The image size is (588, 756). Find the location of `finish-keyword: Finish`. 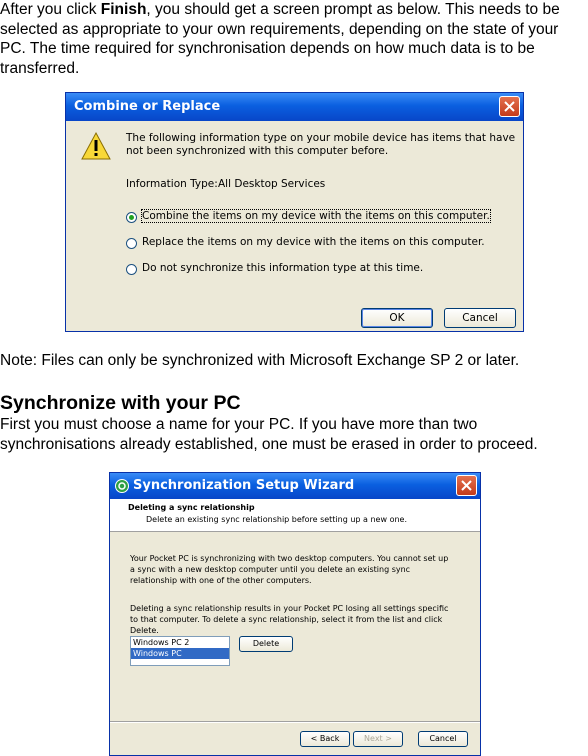

finish-keyword: Finish is located at coordinates (123, 9).